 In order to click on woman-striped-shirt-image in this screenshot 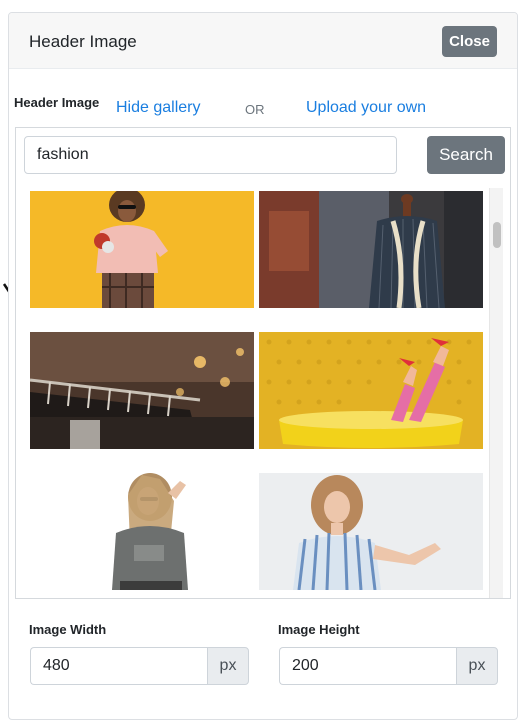, I will do `click(371, 531)`.